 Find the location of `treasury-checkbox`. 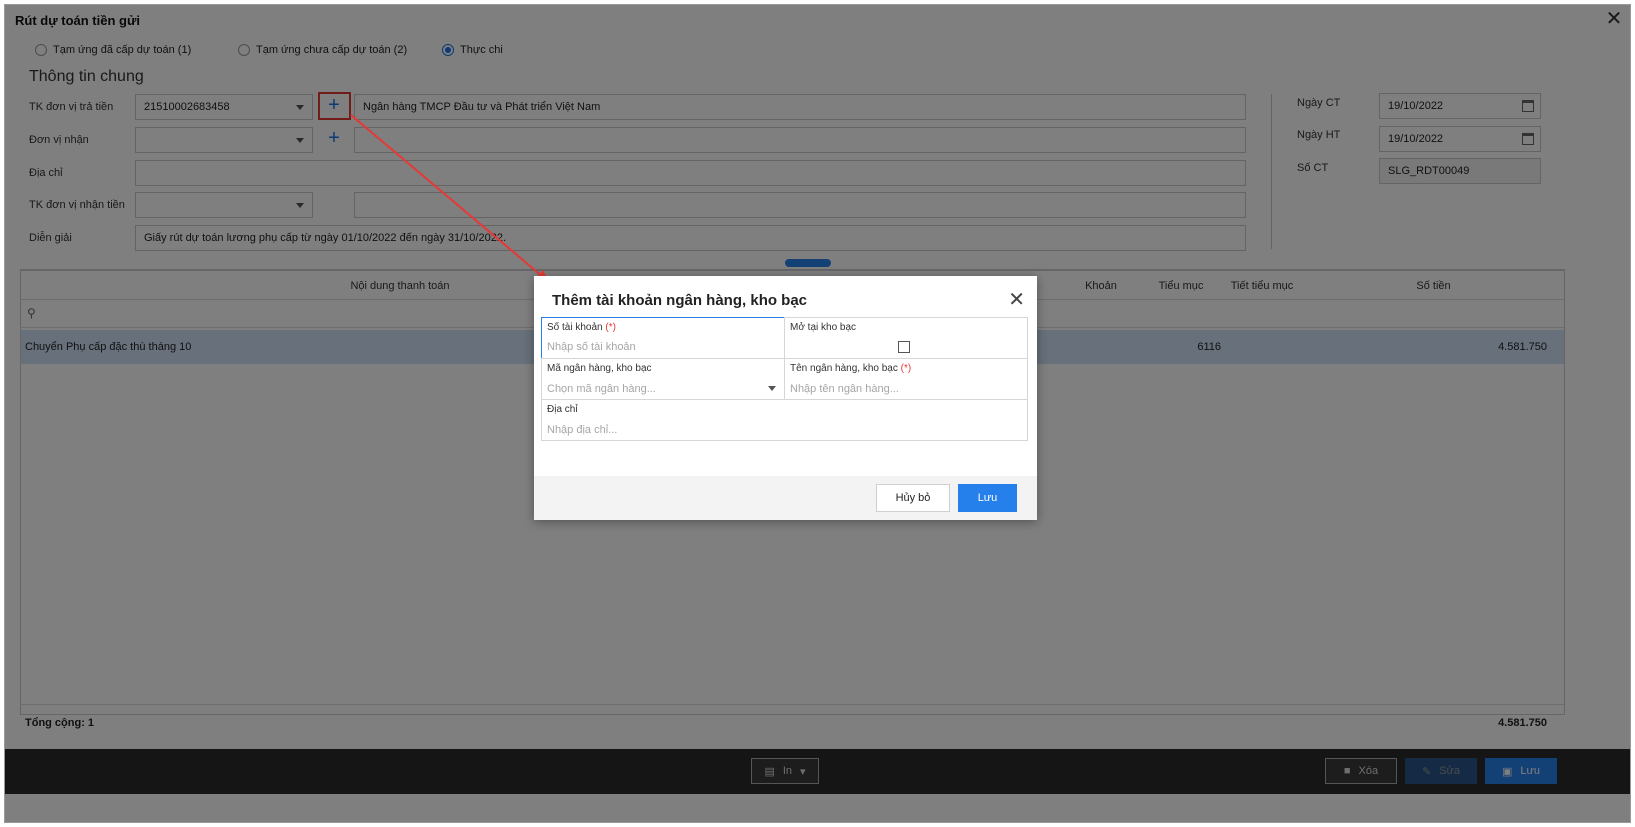

treasury-checkbox is located at coordinates (904, 347).